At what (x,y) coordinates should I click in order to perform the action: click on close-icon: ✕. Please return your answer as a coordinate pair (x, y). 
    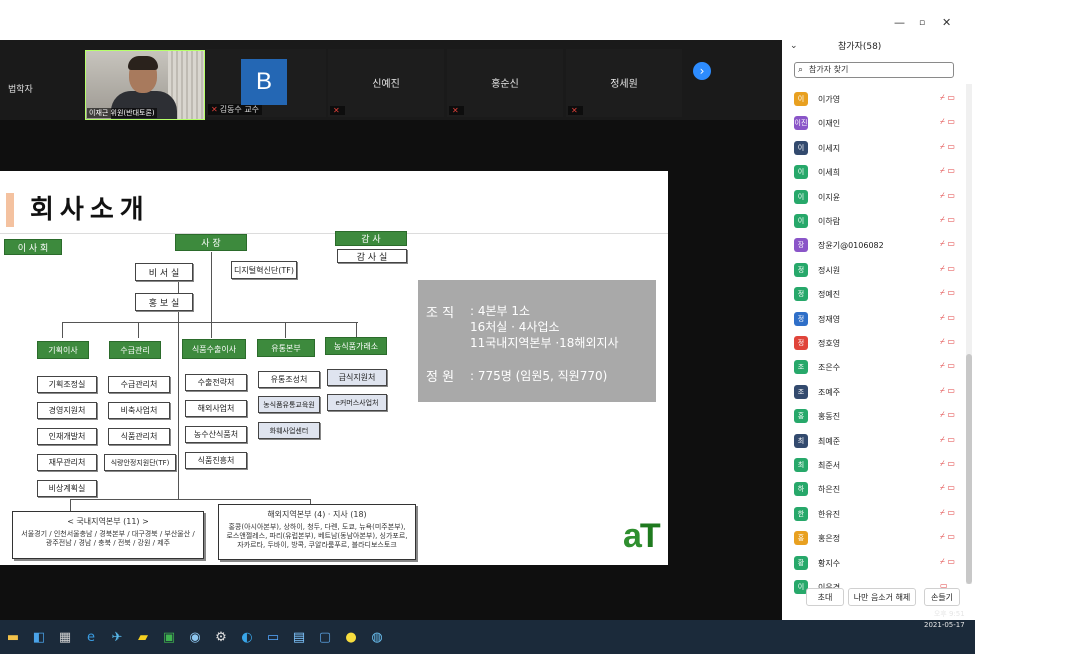
    Looking at the image, I should click on (946, 22).